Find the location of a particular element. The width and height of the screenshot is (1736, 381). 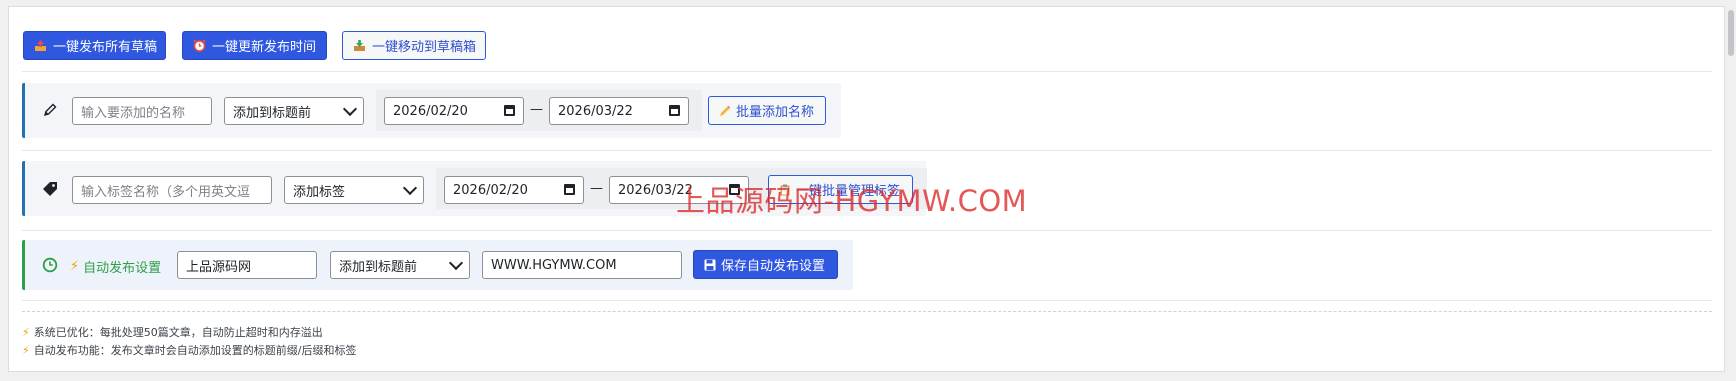

name-position-select: 添加到标题前 is located at coordinates (294, 111).